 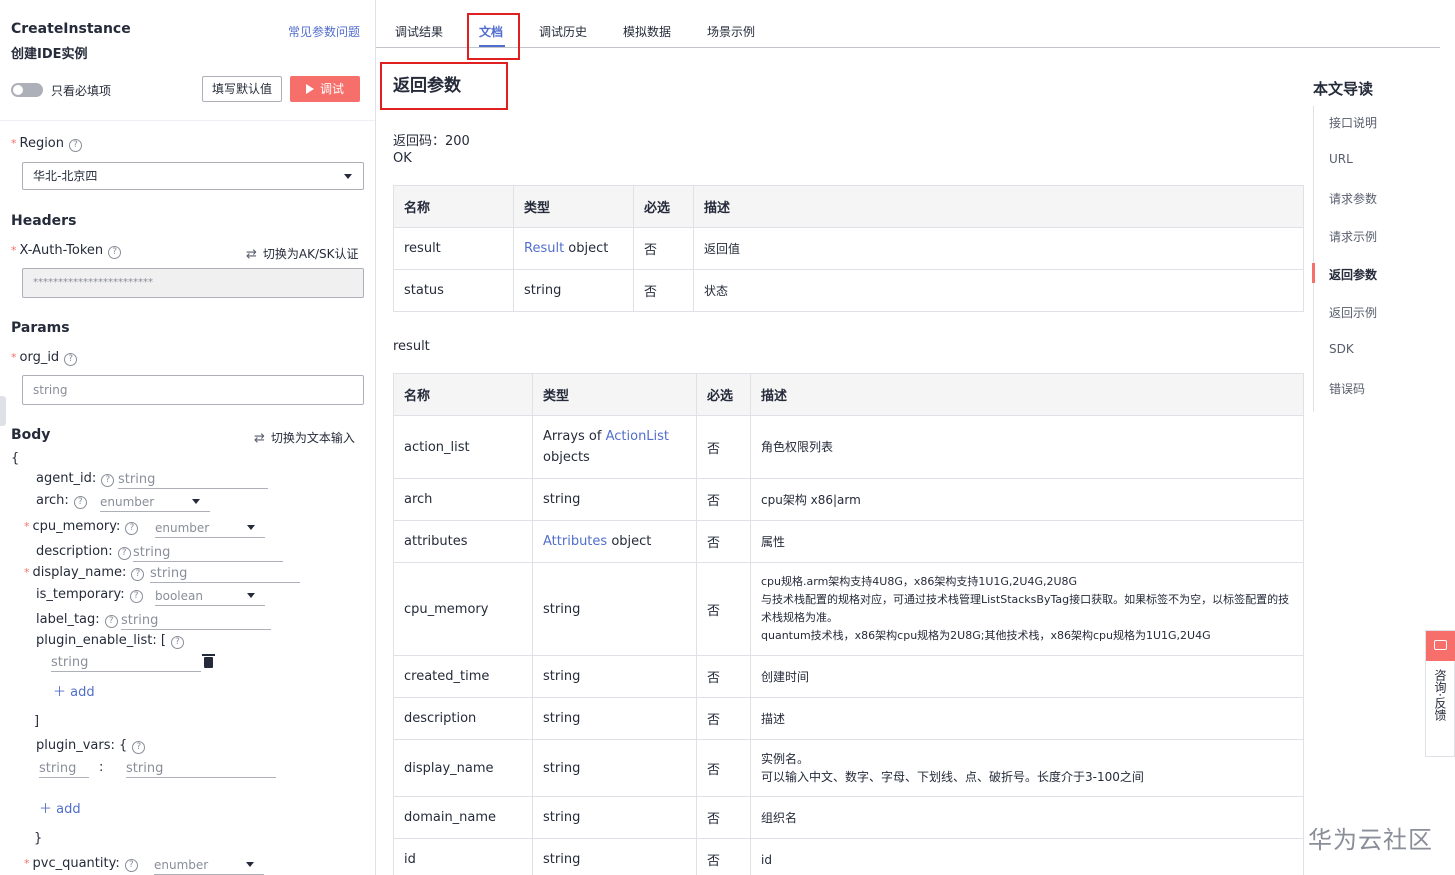 What do you see at coordinates (209, 866) in the screenshot?
I see `pvc-quantity-select: enumber` at bounding box center [209, 866].